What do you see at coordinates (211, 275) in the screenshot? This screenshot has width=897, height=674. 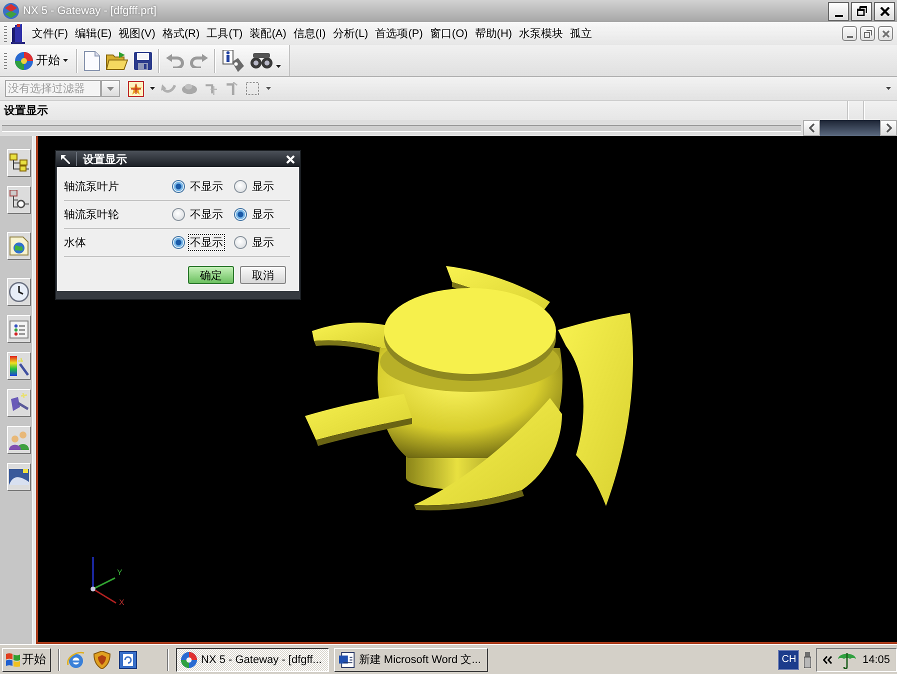 I see `dialog-button: 确定` at bounding box center [211, 275].